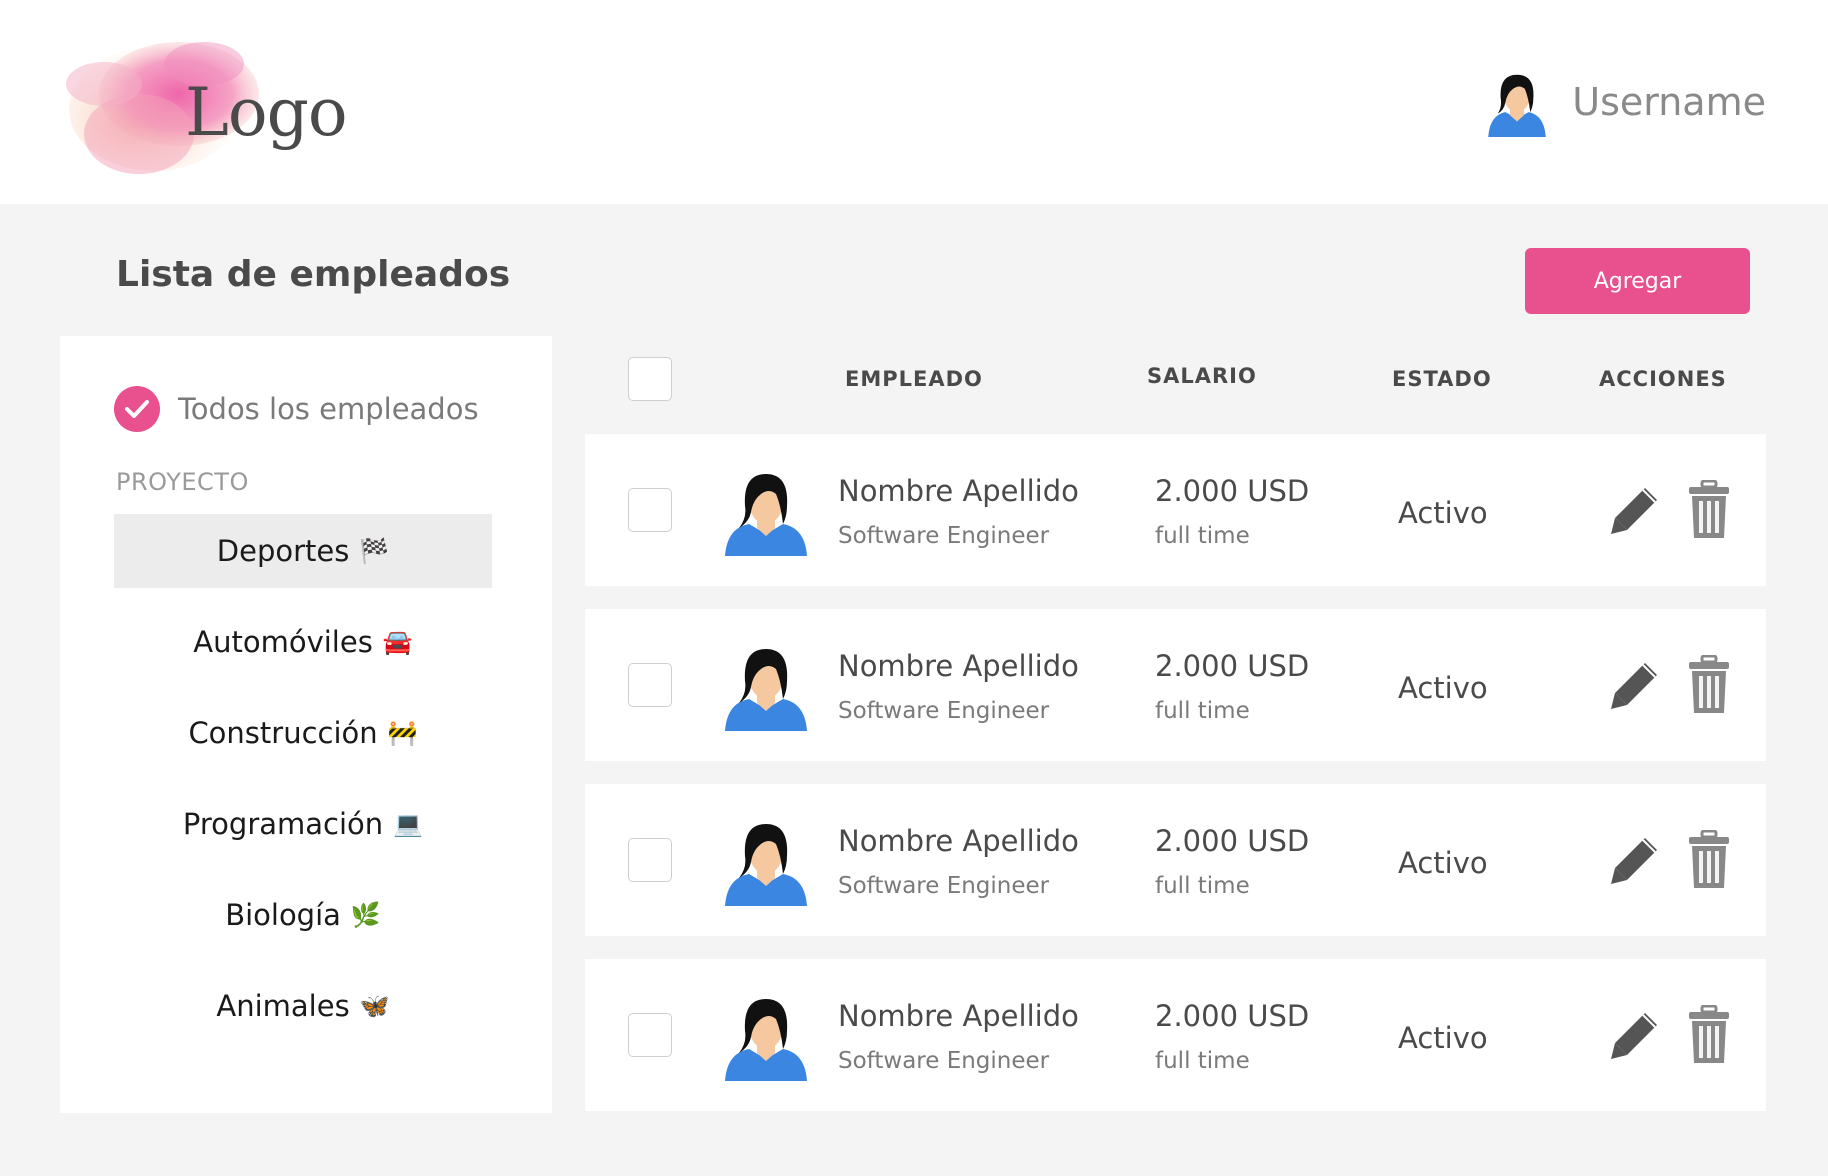 The height and width of the screenshot is (1176, 1828). I want to click on column-header-salario: SALARIO, so click(1202, 376).